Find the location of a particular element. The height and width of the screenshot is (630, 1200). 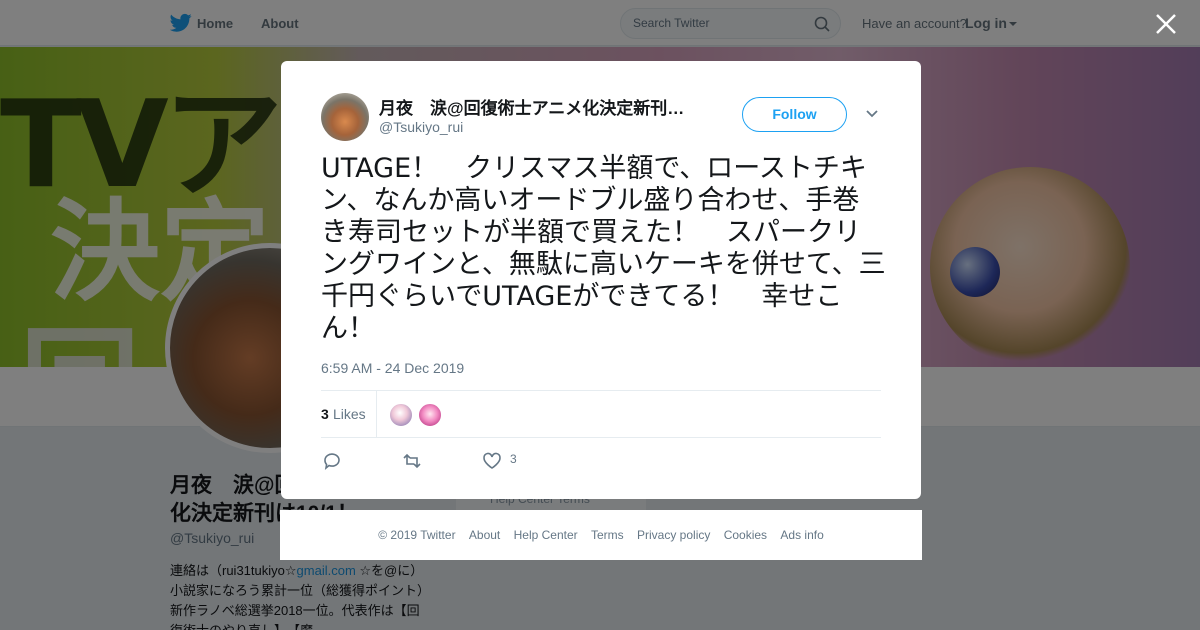

footer-about-link: About is located at coordinates (484, 535).